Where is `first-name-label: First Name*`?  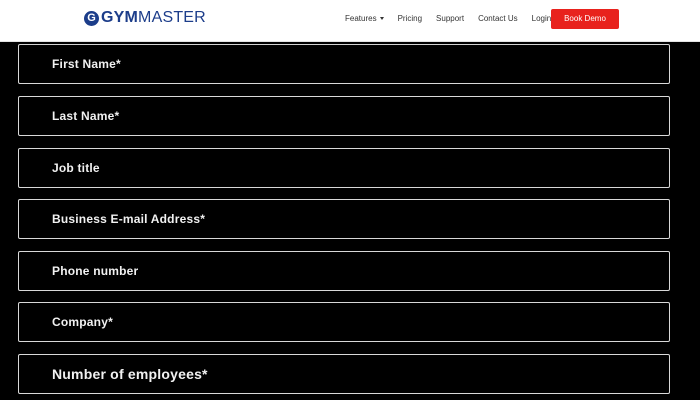 first-name-label: First Name* is located at coordinates (86, 64).